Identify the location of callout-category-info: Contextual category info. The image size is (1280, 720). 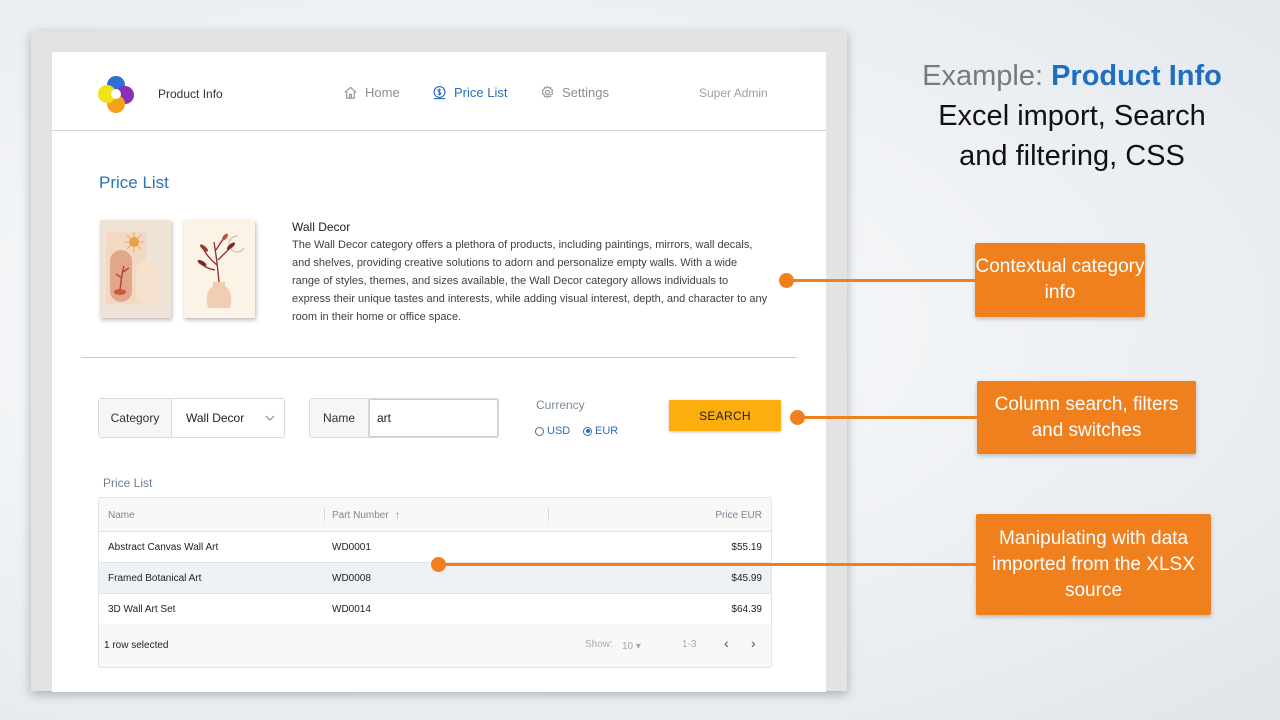
(1060, 280).